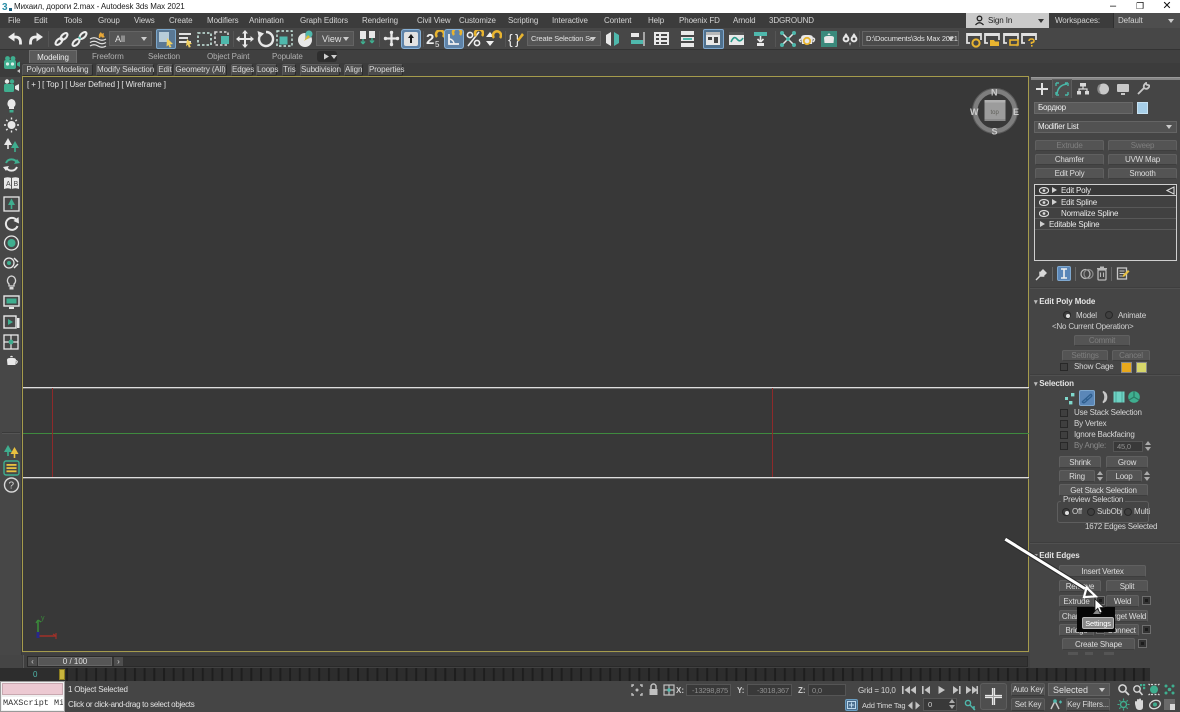 The height and width of the screenshot is (712, 1180). Describe the element at coordinates (437, 44) in the screenshot. I see `svg-text: 5` at that location.